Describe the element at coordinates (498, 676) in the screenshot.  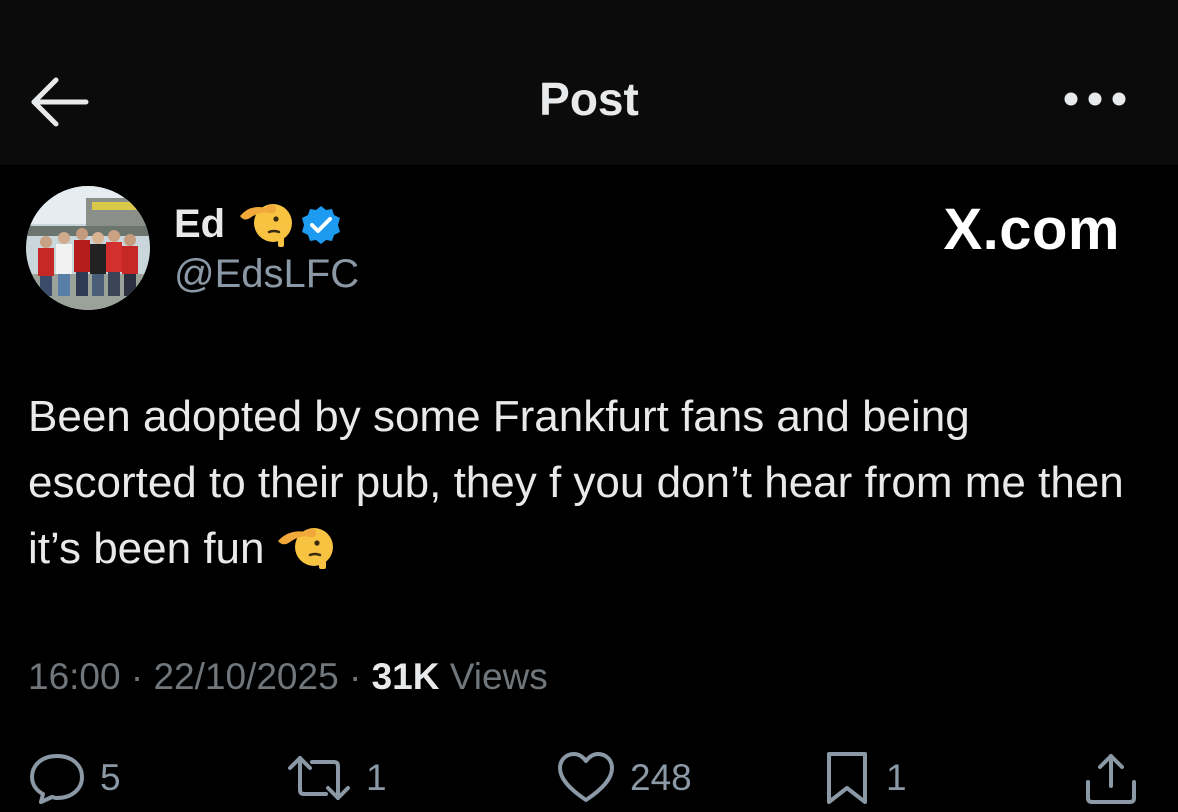
I see `views-label: Views` at that location.